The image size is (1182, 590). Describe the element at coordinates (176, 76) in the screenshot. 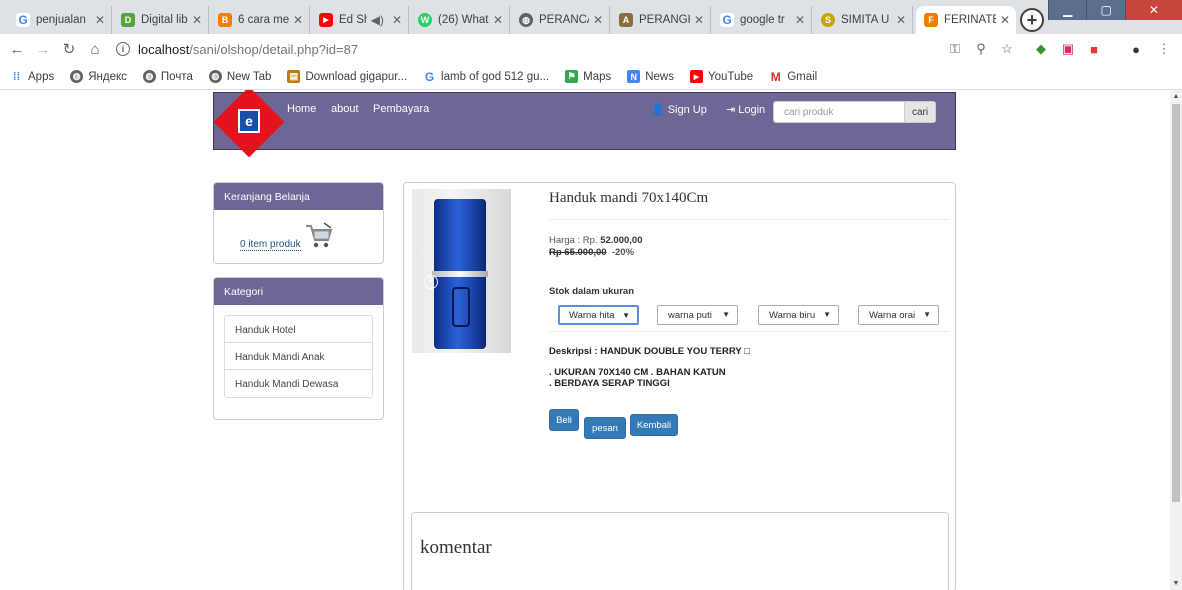

I see `bookmark-label: Почта` at that location.